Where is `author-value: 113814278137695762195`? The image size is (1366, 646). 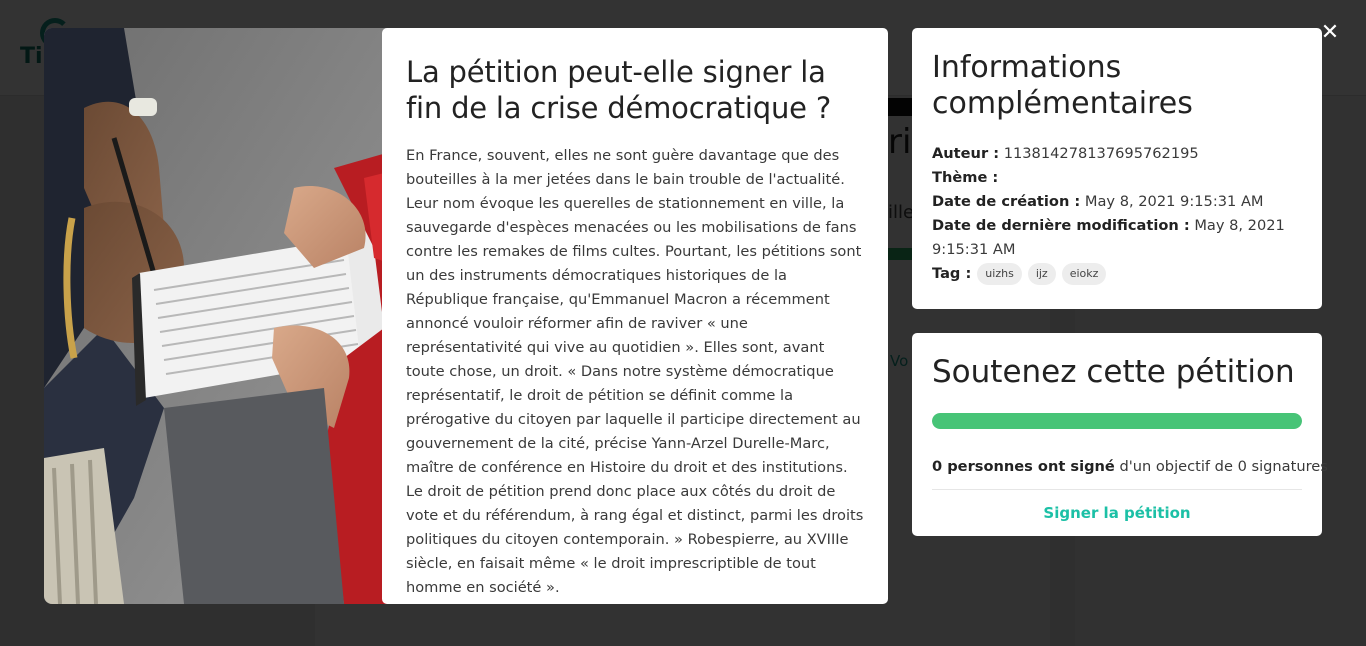
author-value: 113814278137695762195 is located at coordinates (1101, 153).